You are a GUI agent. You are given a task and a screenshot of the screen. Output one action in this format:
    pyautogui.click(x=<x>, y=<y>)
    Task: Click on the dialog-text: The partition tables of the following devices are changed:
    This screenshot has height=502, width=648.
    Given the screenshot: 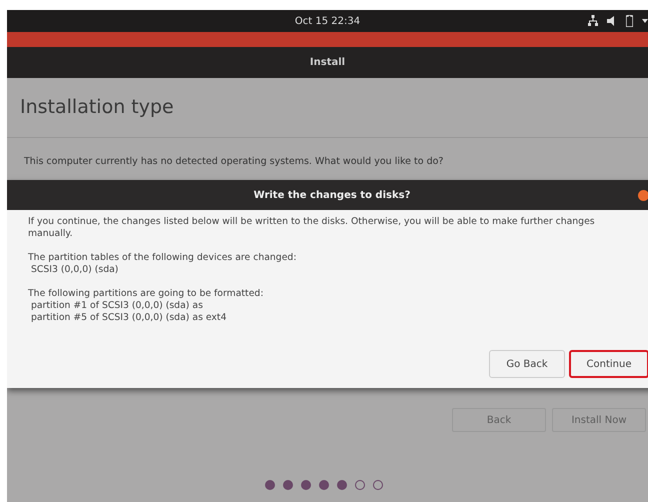 What is the action you would take?
    pyautogui.click(x=163, y=258)
    